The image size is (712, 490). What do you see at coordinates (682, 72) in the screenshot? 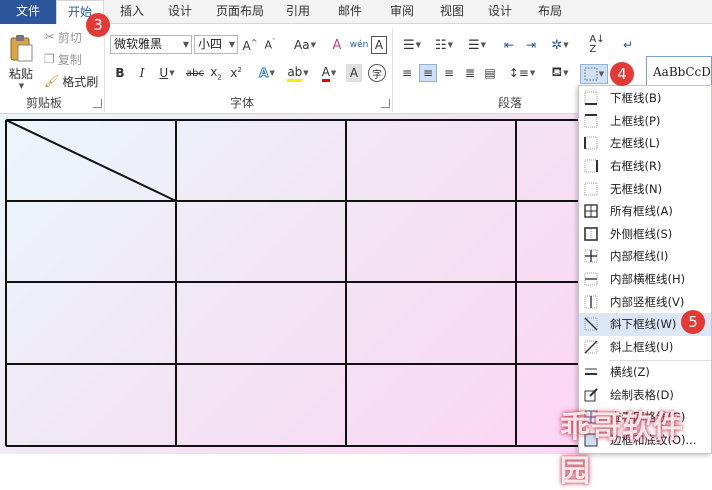
I see `style-preview: AaBbCcDc` at bounding box center [682, 72].